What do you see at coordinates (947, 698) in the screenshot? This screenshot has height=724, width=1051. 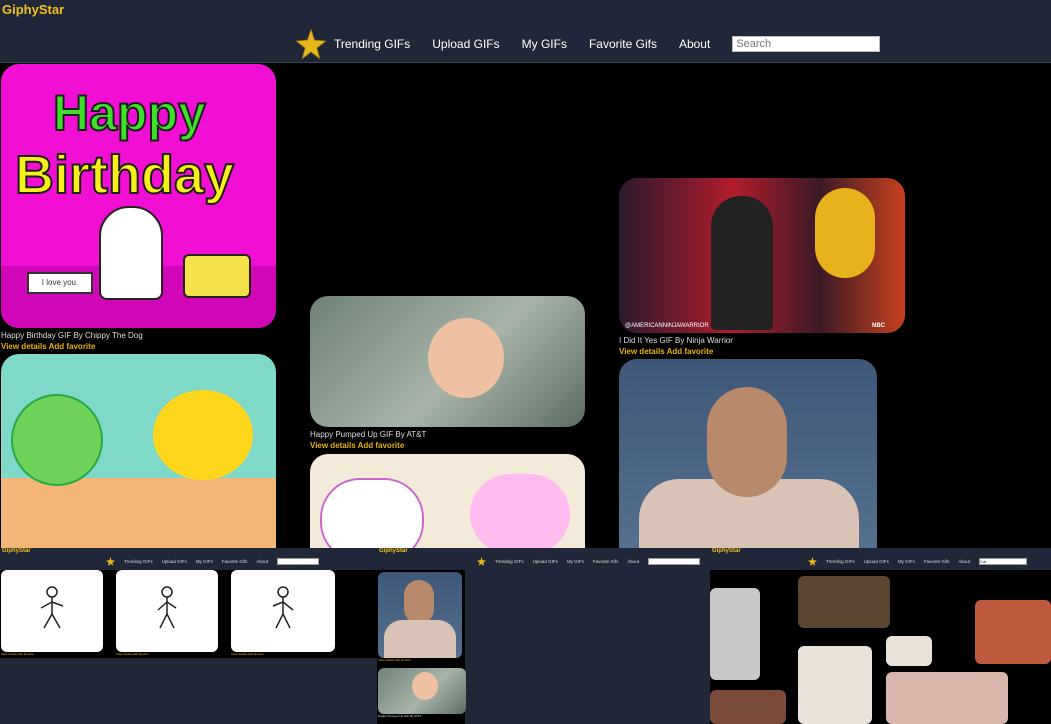 I see `preview-thumb-hand` at bounding box center [947, 698].